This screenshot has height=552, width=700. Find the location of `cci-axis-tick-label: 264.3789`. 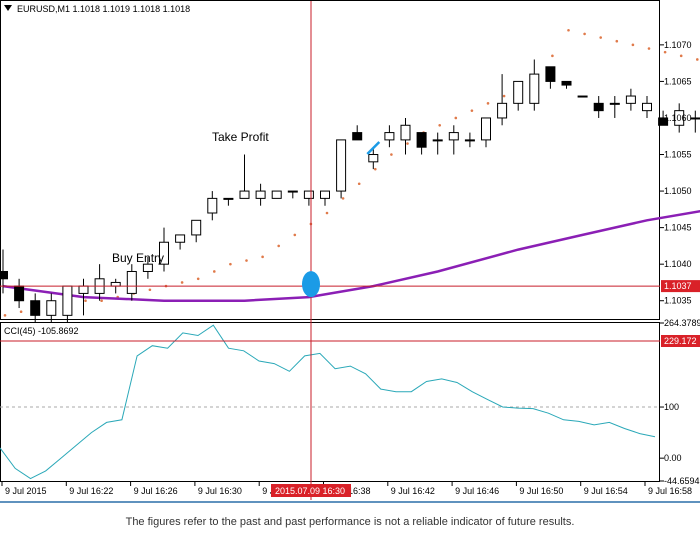

cci-axis-tick-label: 264.3789 is located at coordinates (682, 323).